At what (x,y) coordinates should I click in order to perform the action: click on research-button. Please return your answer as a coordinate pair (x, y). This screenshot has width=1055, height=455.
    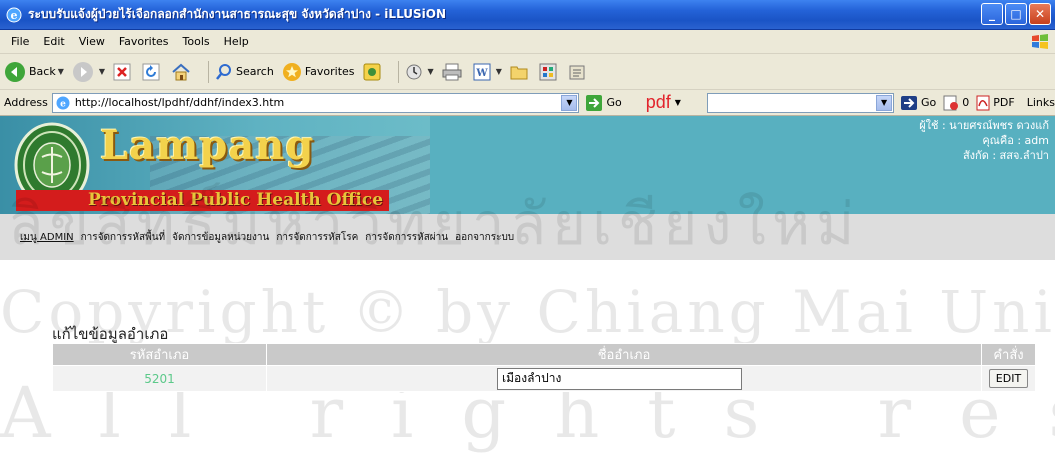
    Looking at the image, I should click on (578, 72).